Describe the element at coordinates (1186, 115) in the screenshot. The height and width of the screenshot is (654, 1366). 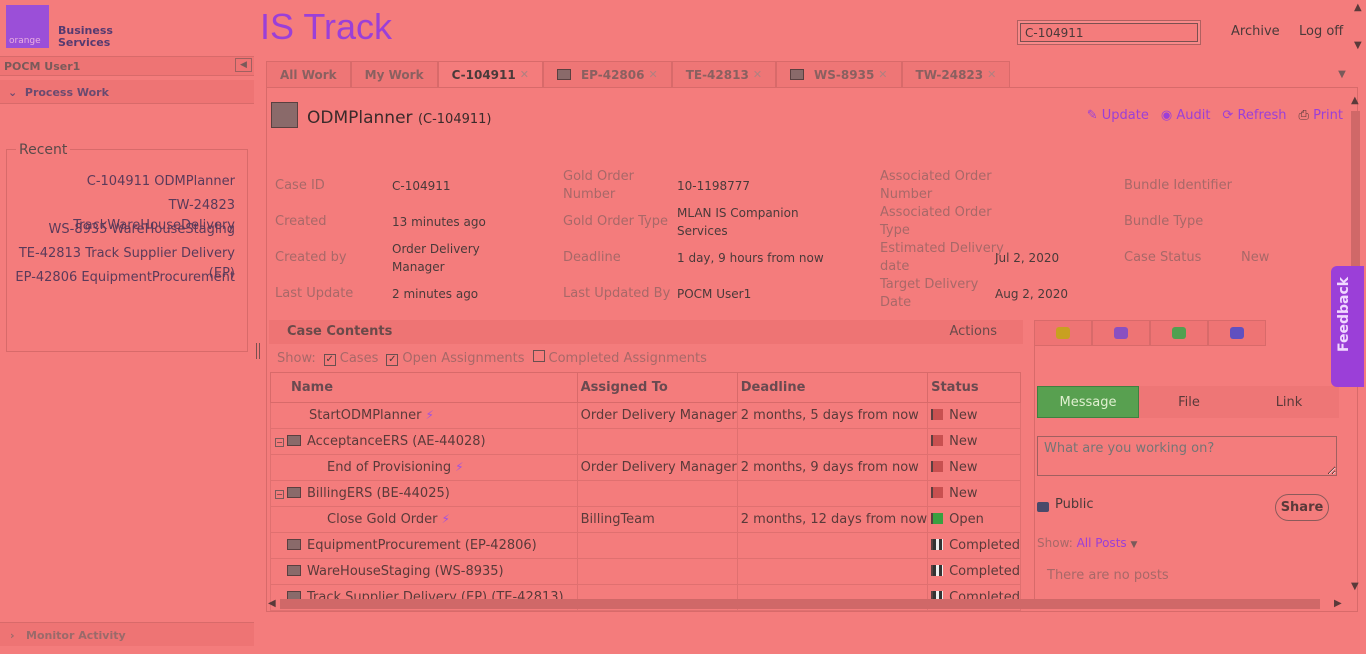
I see `audit-link: ◉ Audit` at that location.